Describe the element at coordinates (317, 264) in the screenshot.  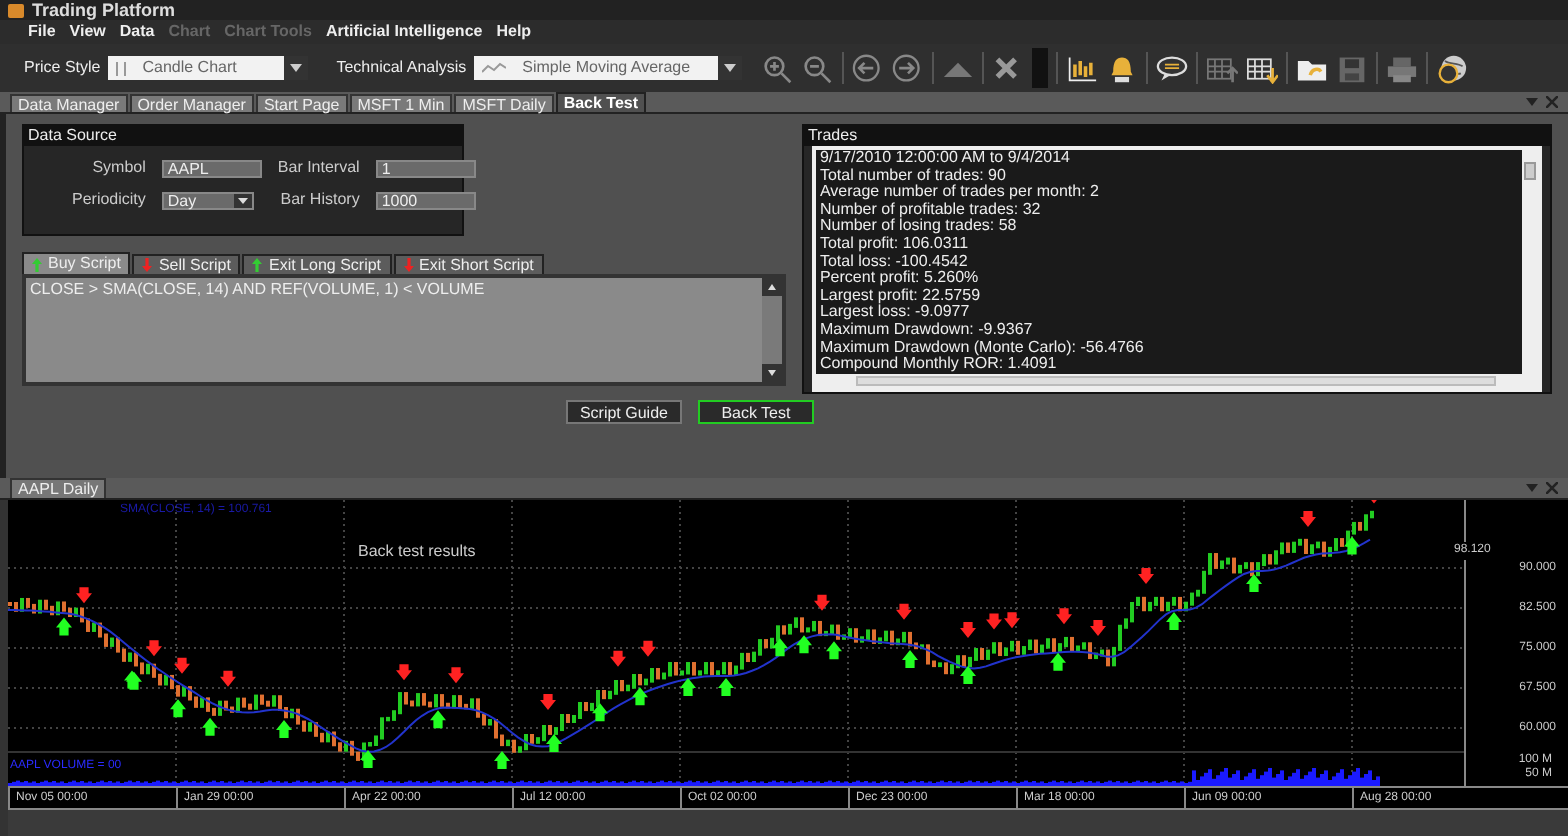
I see `script-tab: Exit Long Script` at that location.